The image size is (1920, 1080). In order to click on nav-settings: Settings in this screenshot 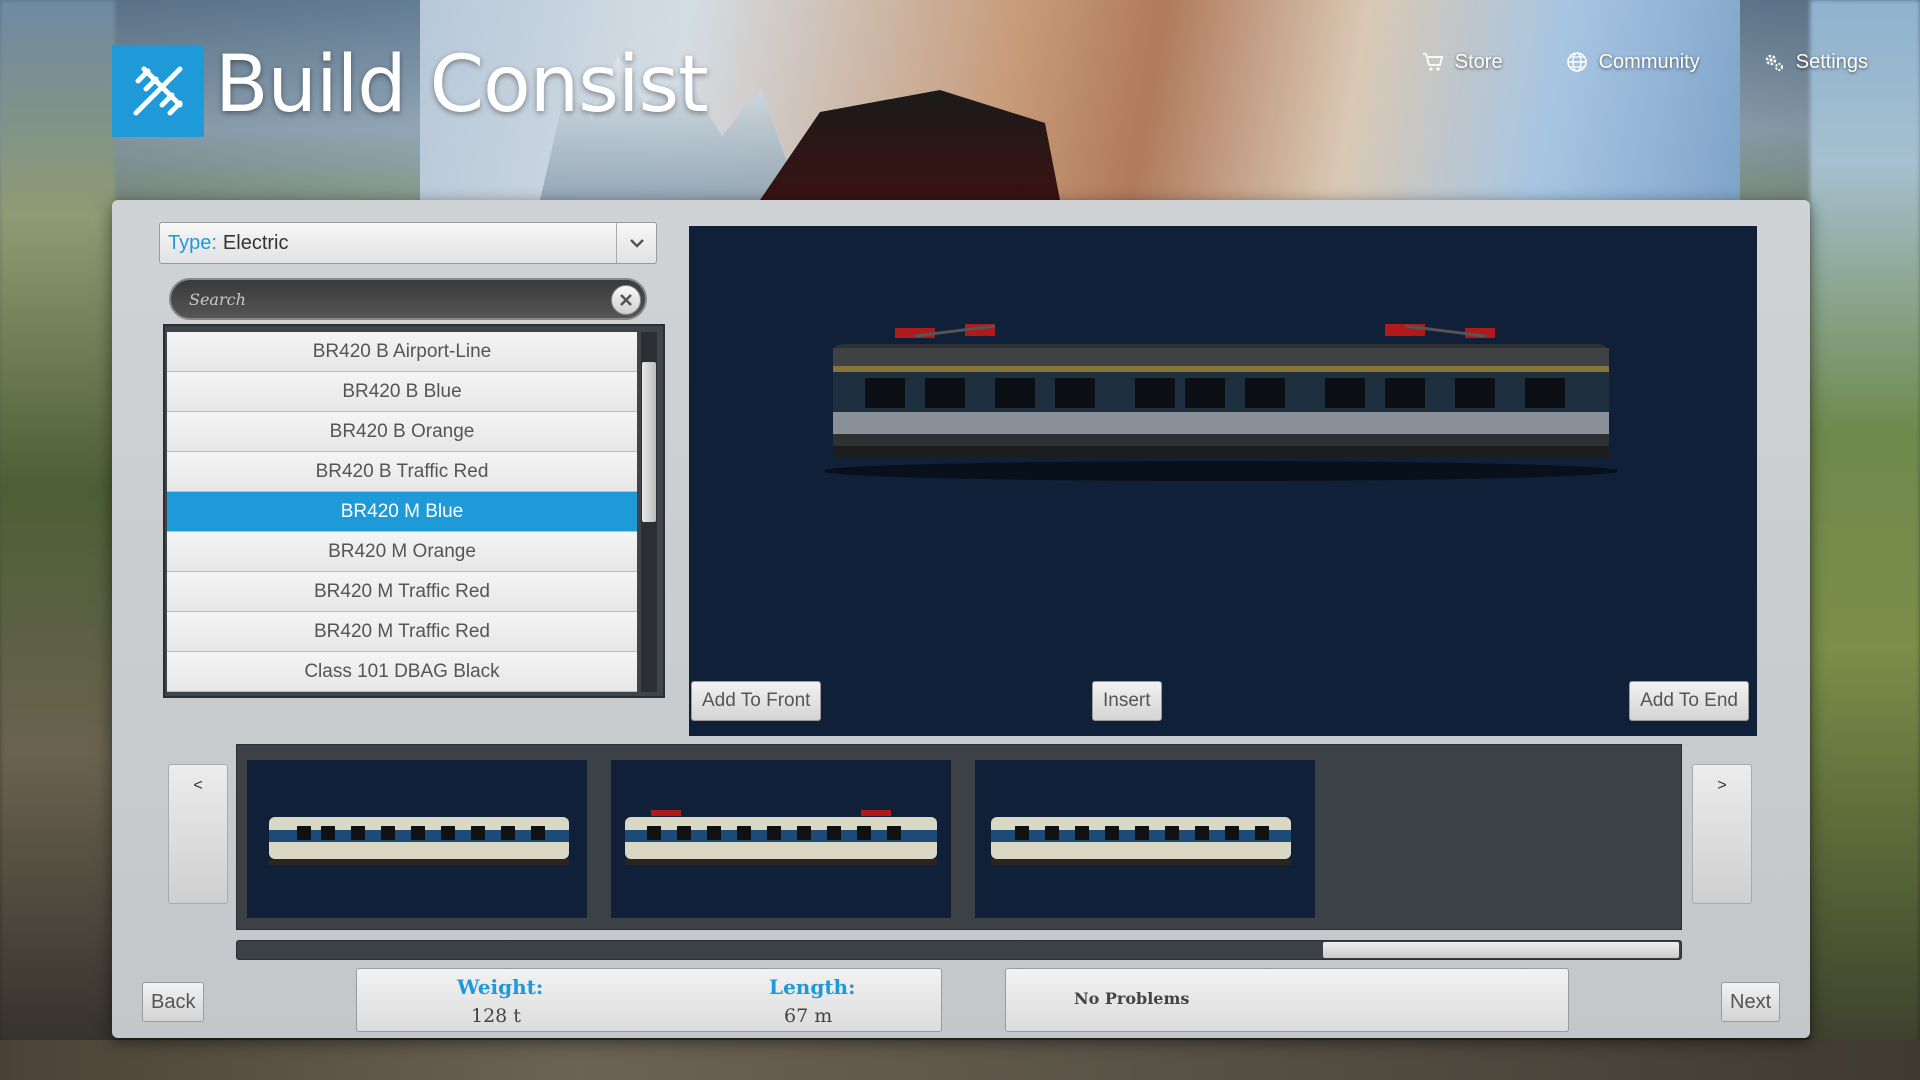, I will do `click(1815, 62)`.